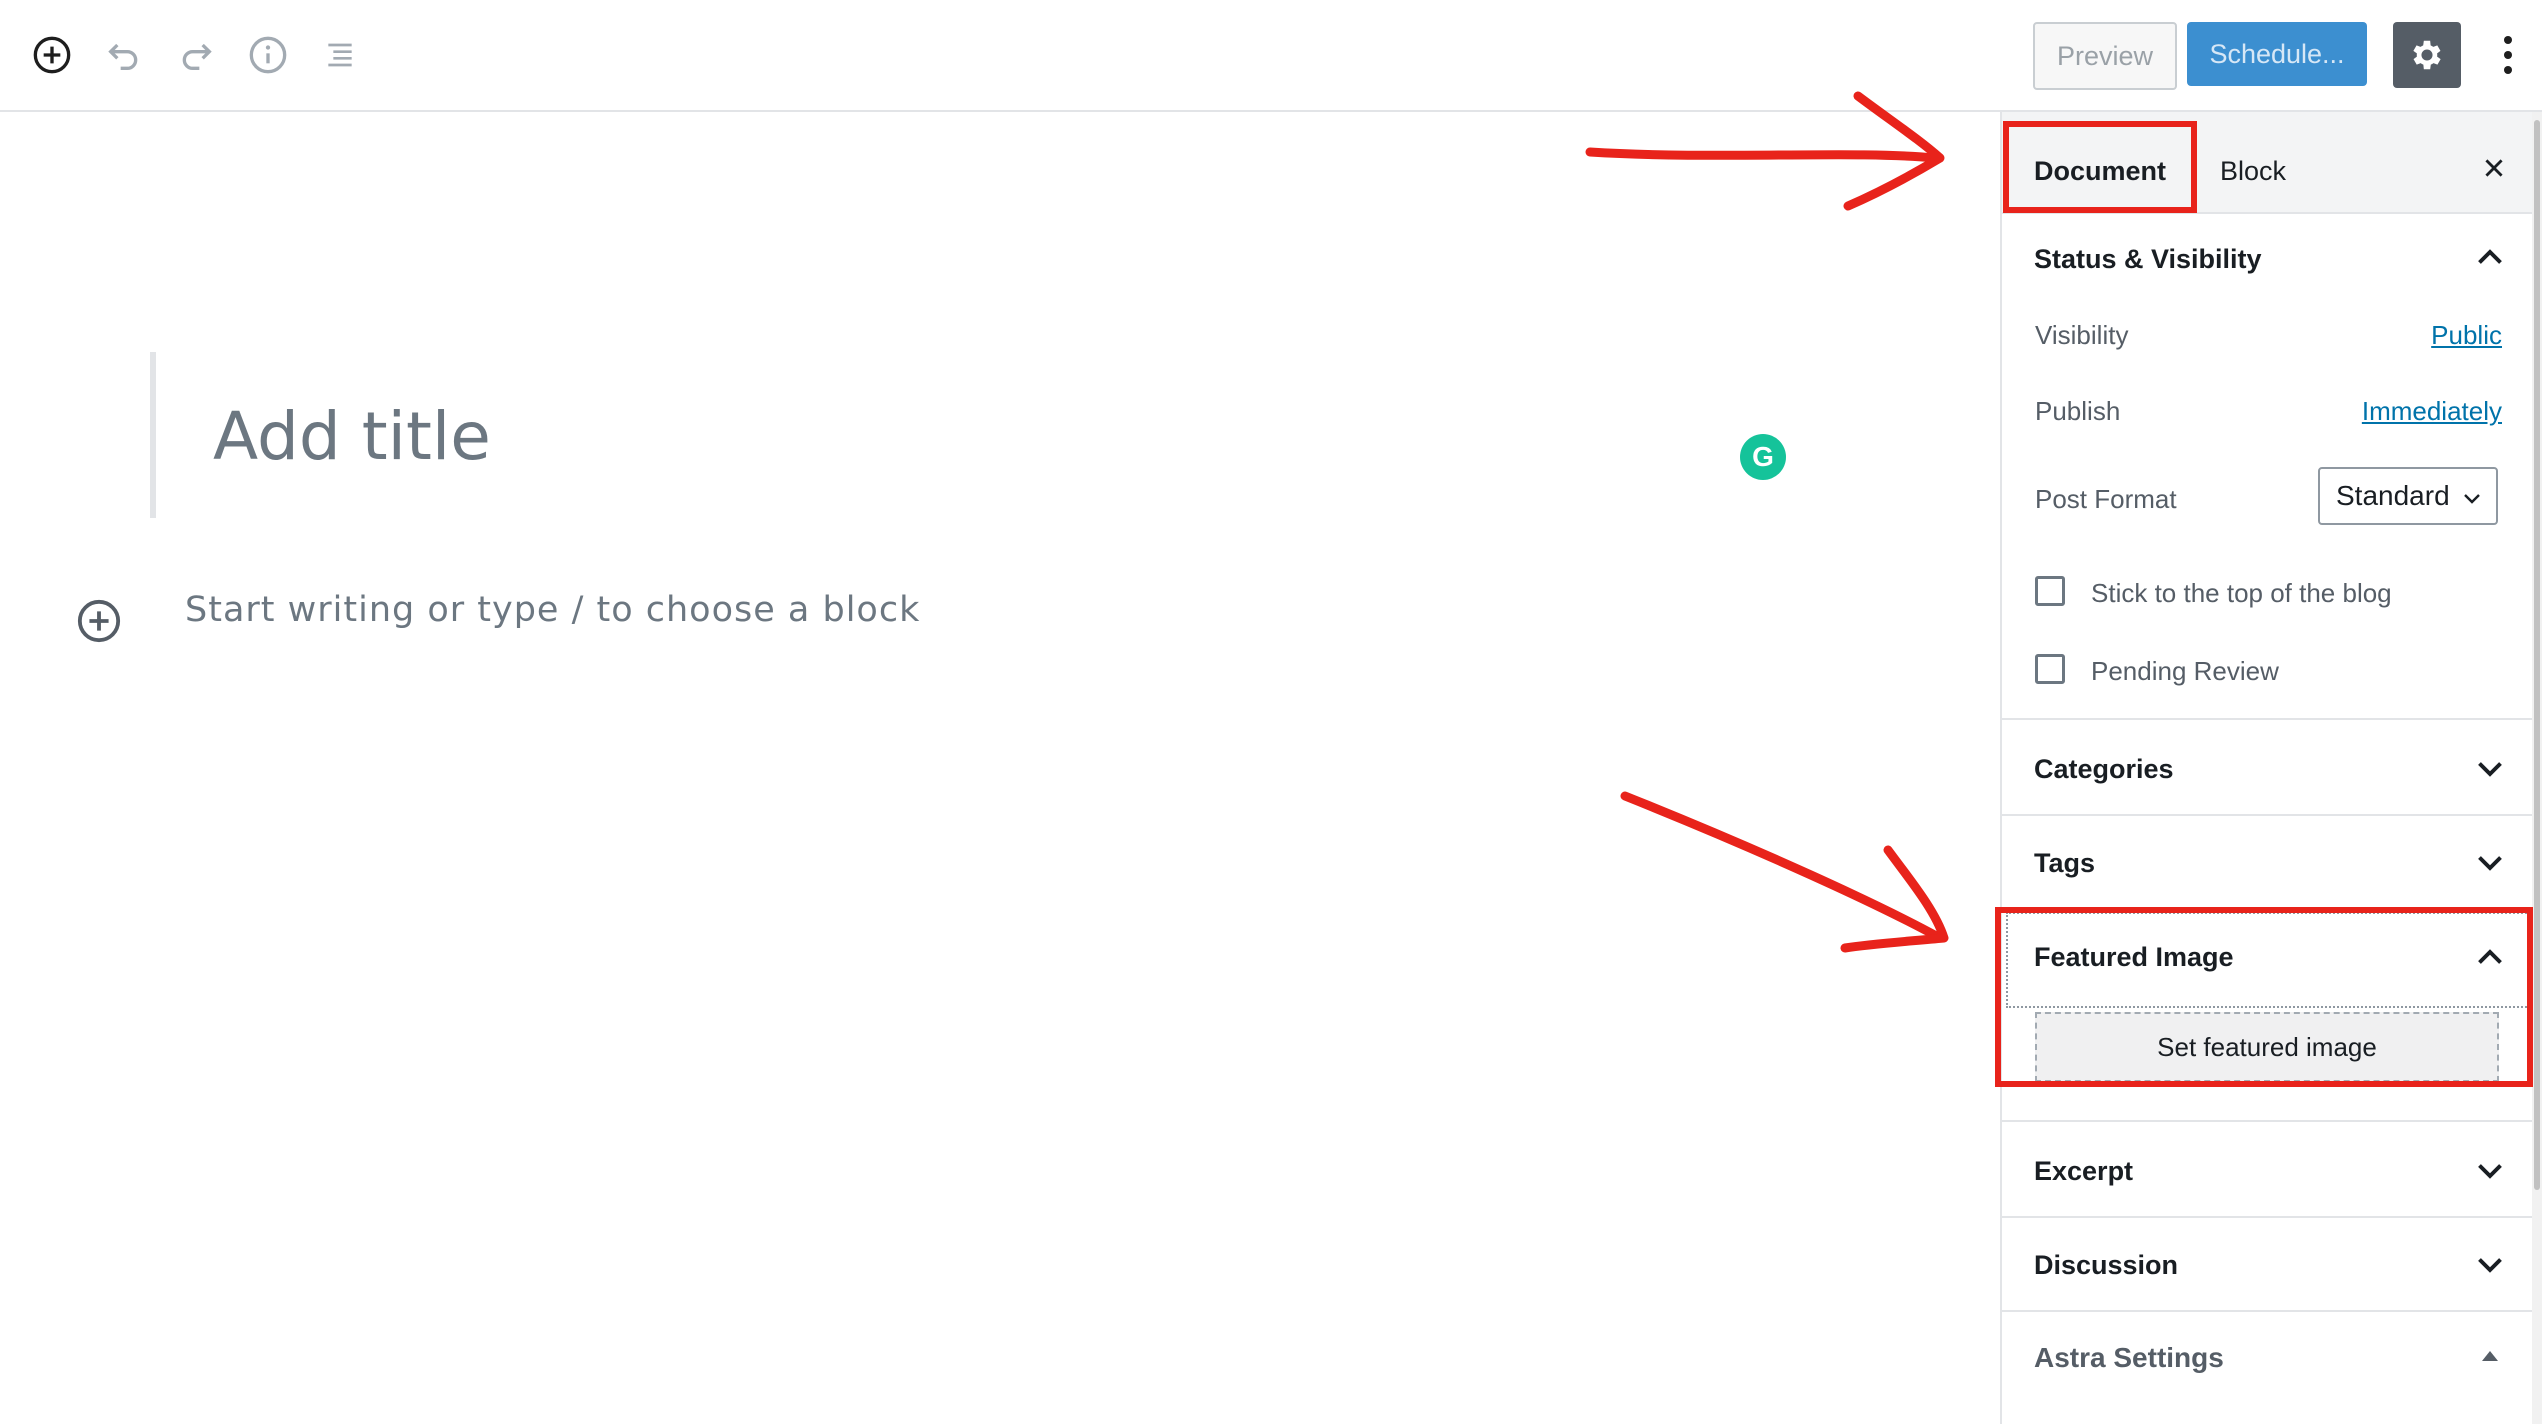 The image size is (2542, 1424). What do you see at coordinates (1894, 899) in the screenshot?
I see `arrowhead-featured-image` at bounding box center [1894, 899].